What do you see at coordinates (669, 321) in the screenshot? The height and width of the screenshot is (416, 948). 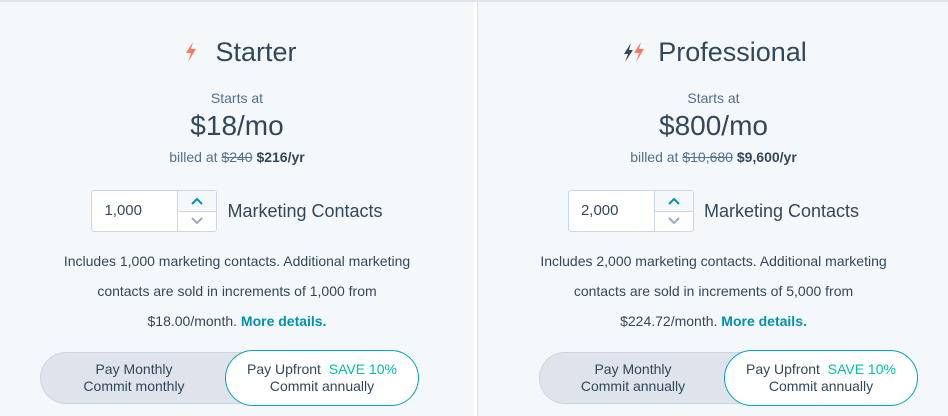 I see `desc-line-3: $224.72/month.` at bounding box center [669, 321].